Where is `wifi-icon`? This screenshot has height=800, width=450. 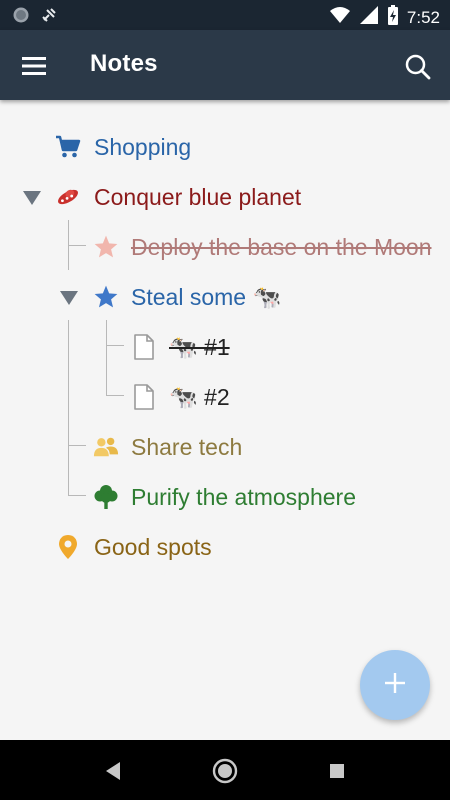
wifi-icon is located at coordinates (340, 17).